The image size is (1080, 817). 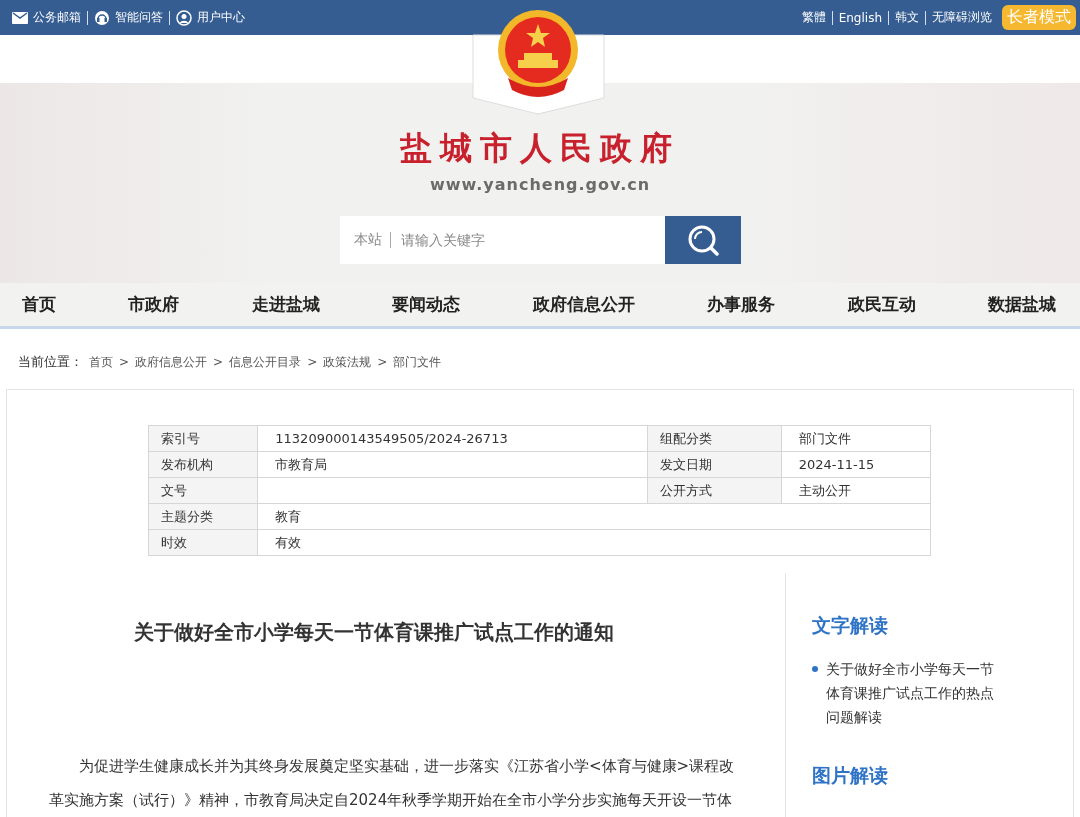 What do you see at coordinates (583, 304) in the screenshot?
I see `nav-item: 政府信息公开` at bounding box center [583, 304].